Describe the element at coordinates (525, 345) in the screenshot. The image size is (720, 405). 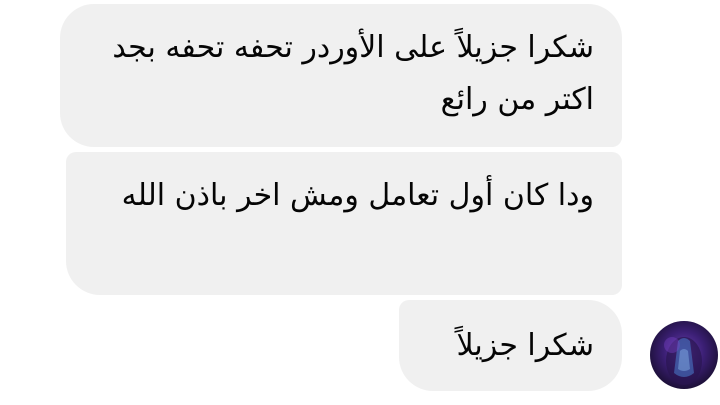
I see `message-text: شكرا جزيلاً` at that location.